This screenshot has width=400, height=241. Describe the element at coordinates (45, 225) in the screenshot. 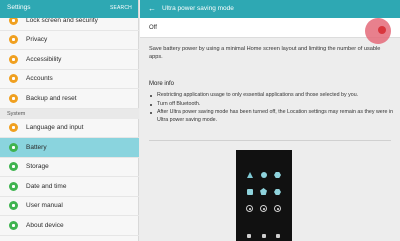

I see `sidebar-item-label: About device` at that location.